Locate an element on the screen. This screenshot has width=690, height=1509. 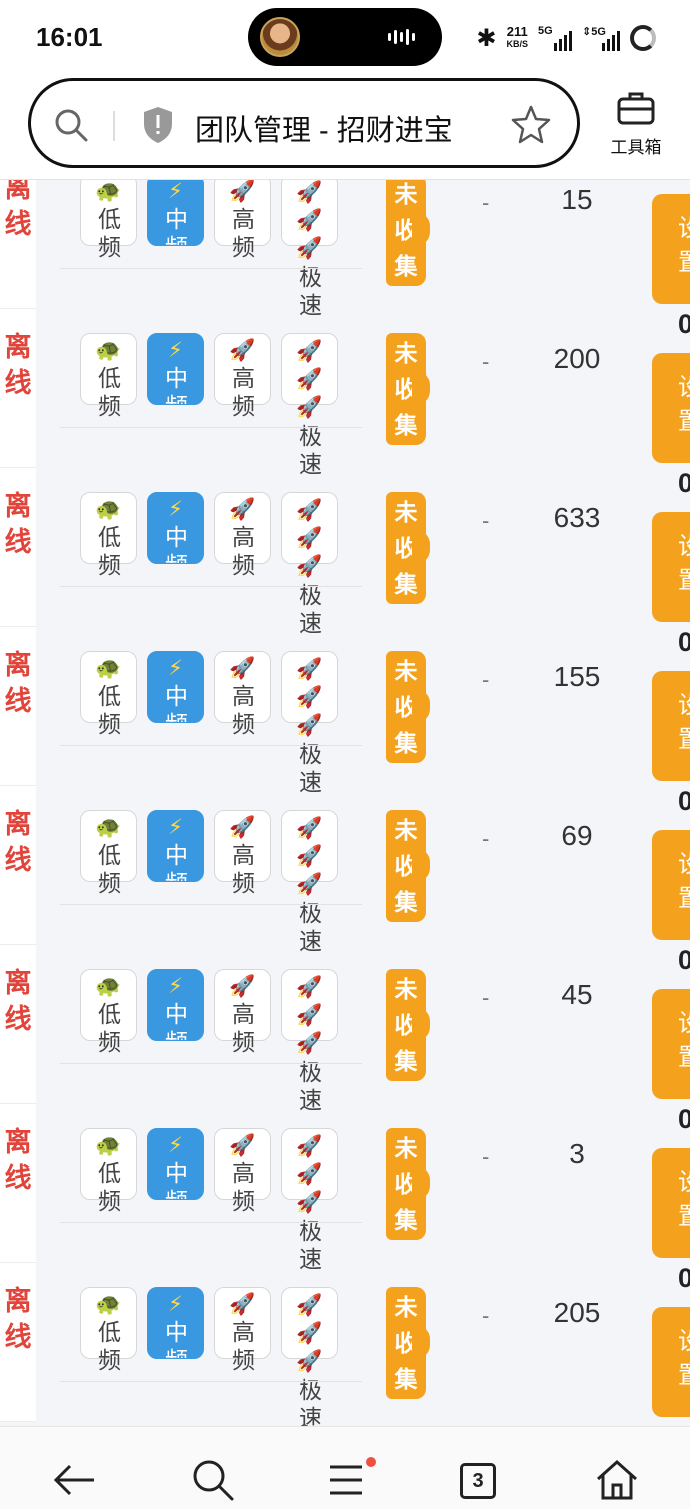
back-icon is located at coordinates (75, 1480).